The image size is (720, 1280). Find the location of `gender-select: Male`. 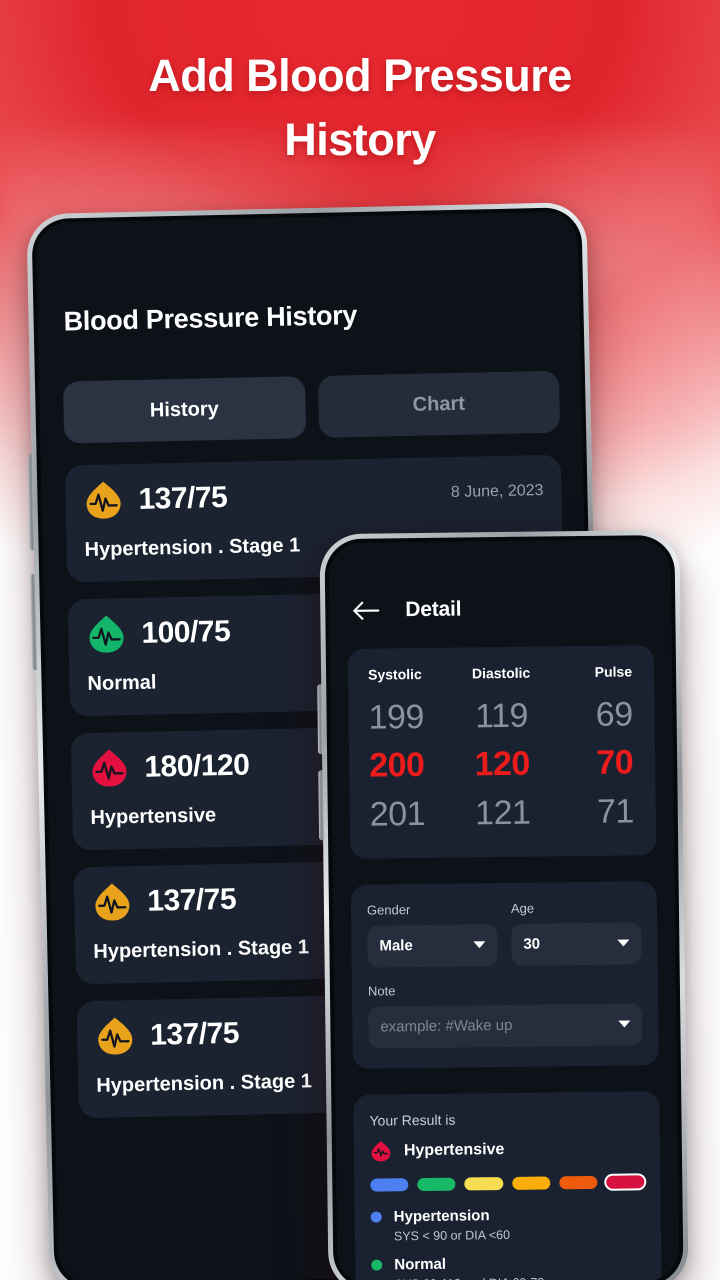

gender-select: Male is located at coordinates (432, 945).